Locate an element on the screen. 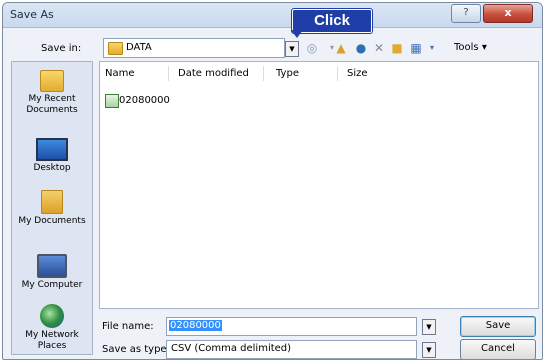  place-label: Desktop is located at coordinates (52, 168).